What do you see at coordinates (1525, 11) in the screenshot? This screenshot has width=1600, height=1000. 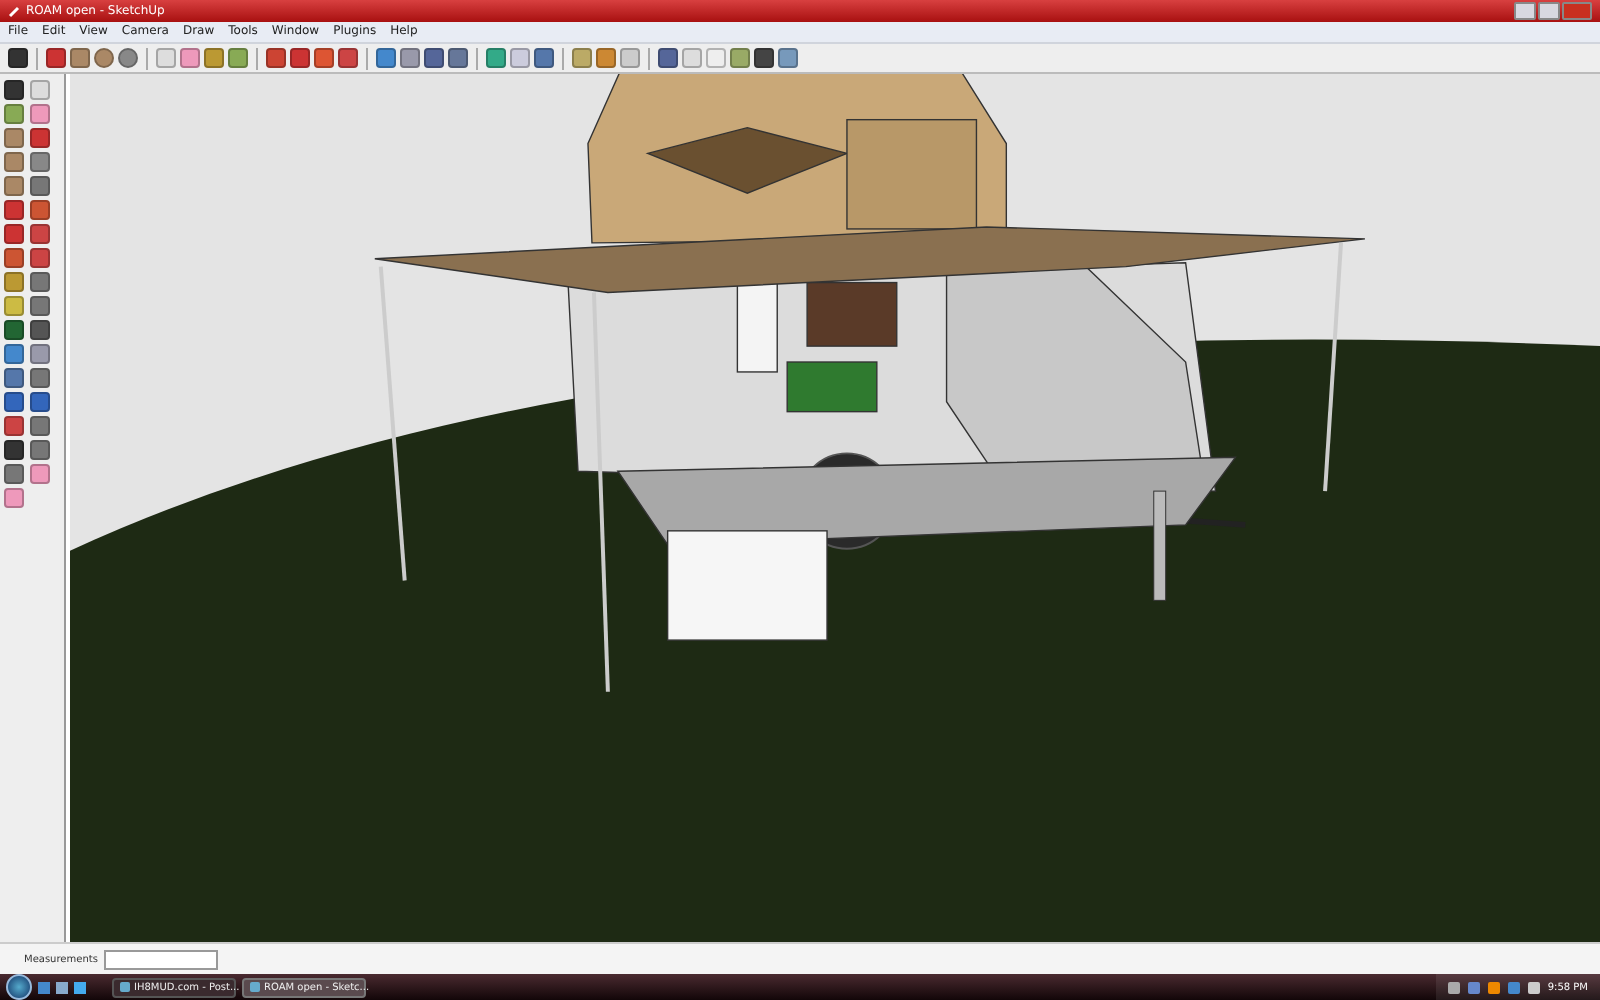 I see `minimize-button` at bounding box center [1525, 11].